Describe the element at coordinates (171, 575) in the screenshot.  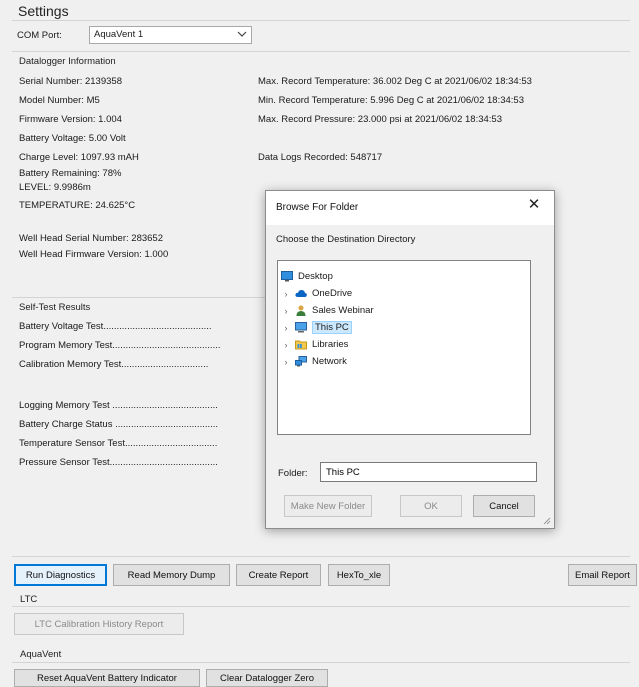
I see `read-memory-dump-button: Read Memory Dump` at that location.